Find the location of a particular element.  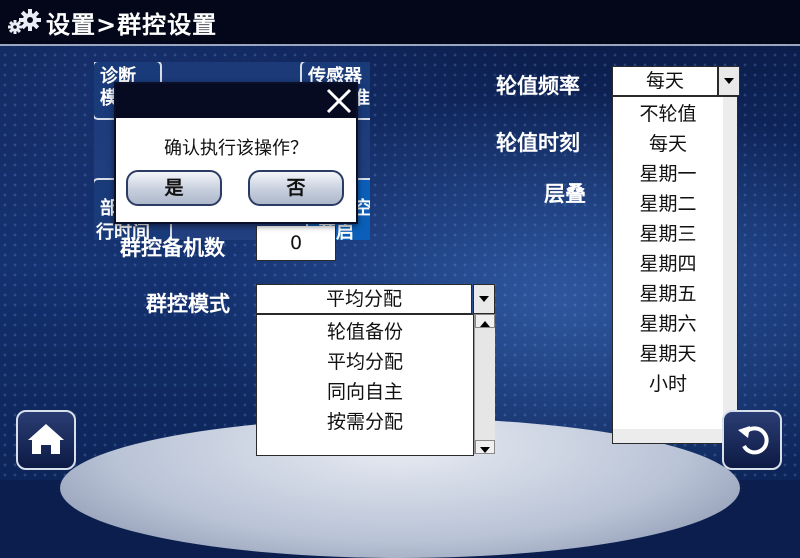

list-item: 星期一 is located at coordinates (668, 172).